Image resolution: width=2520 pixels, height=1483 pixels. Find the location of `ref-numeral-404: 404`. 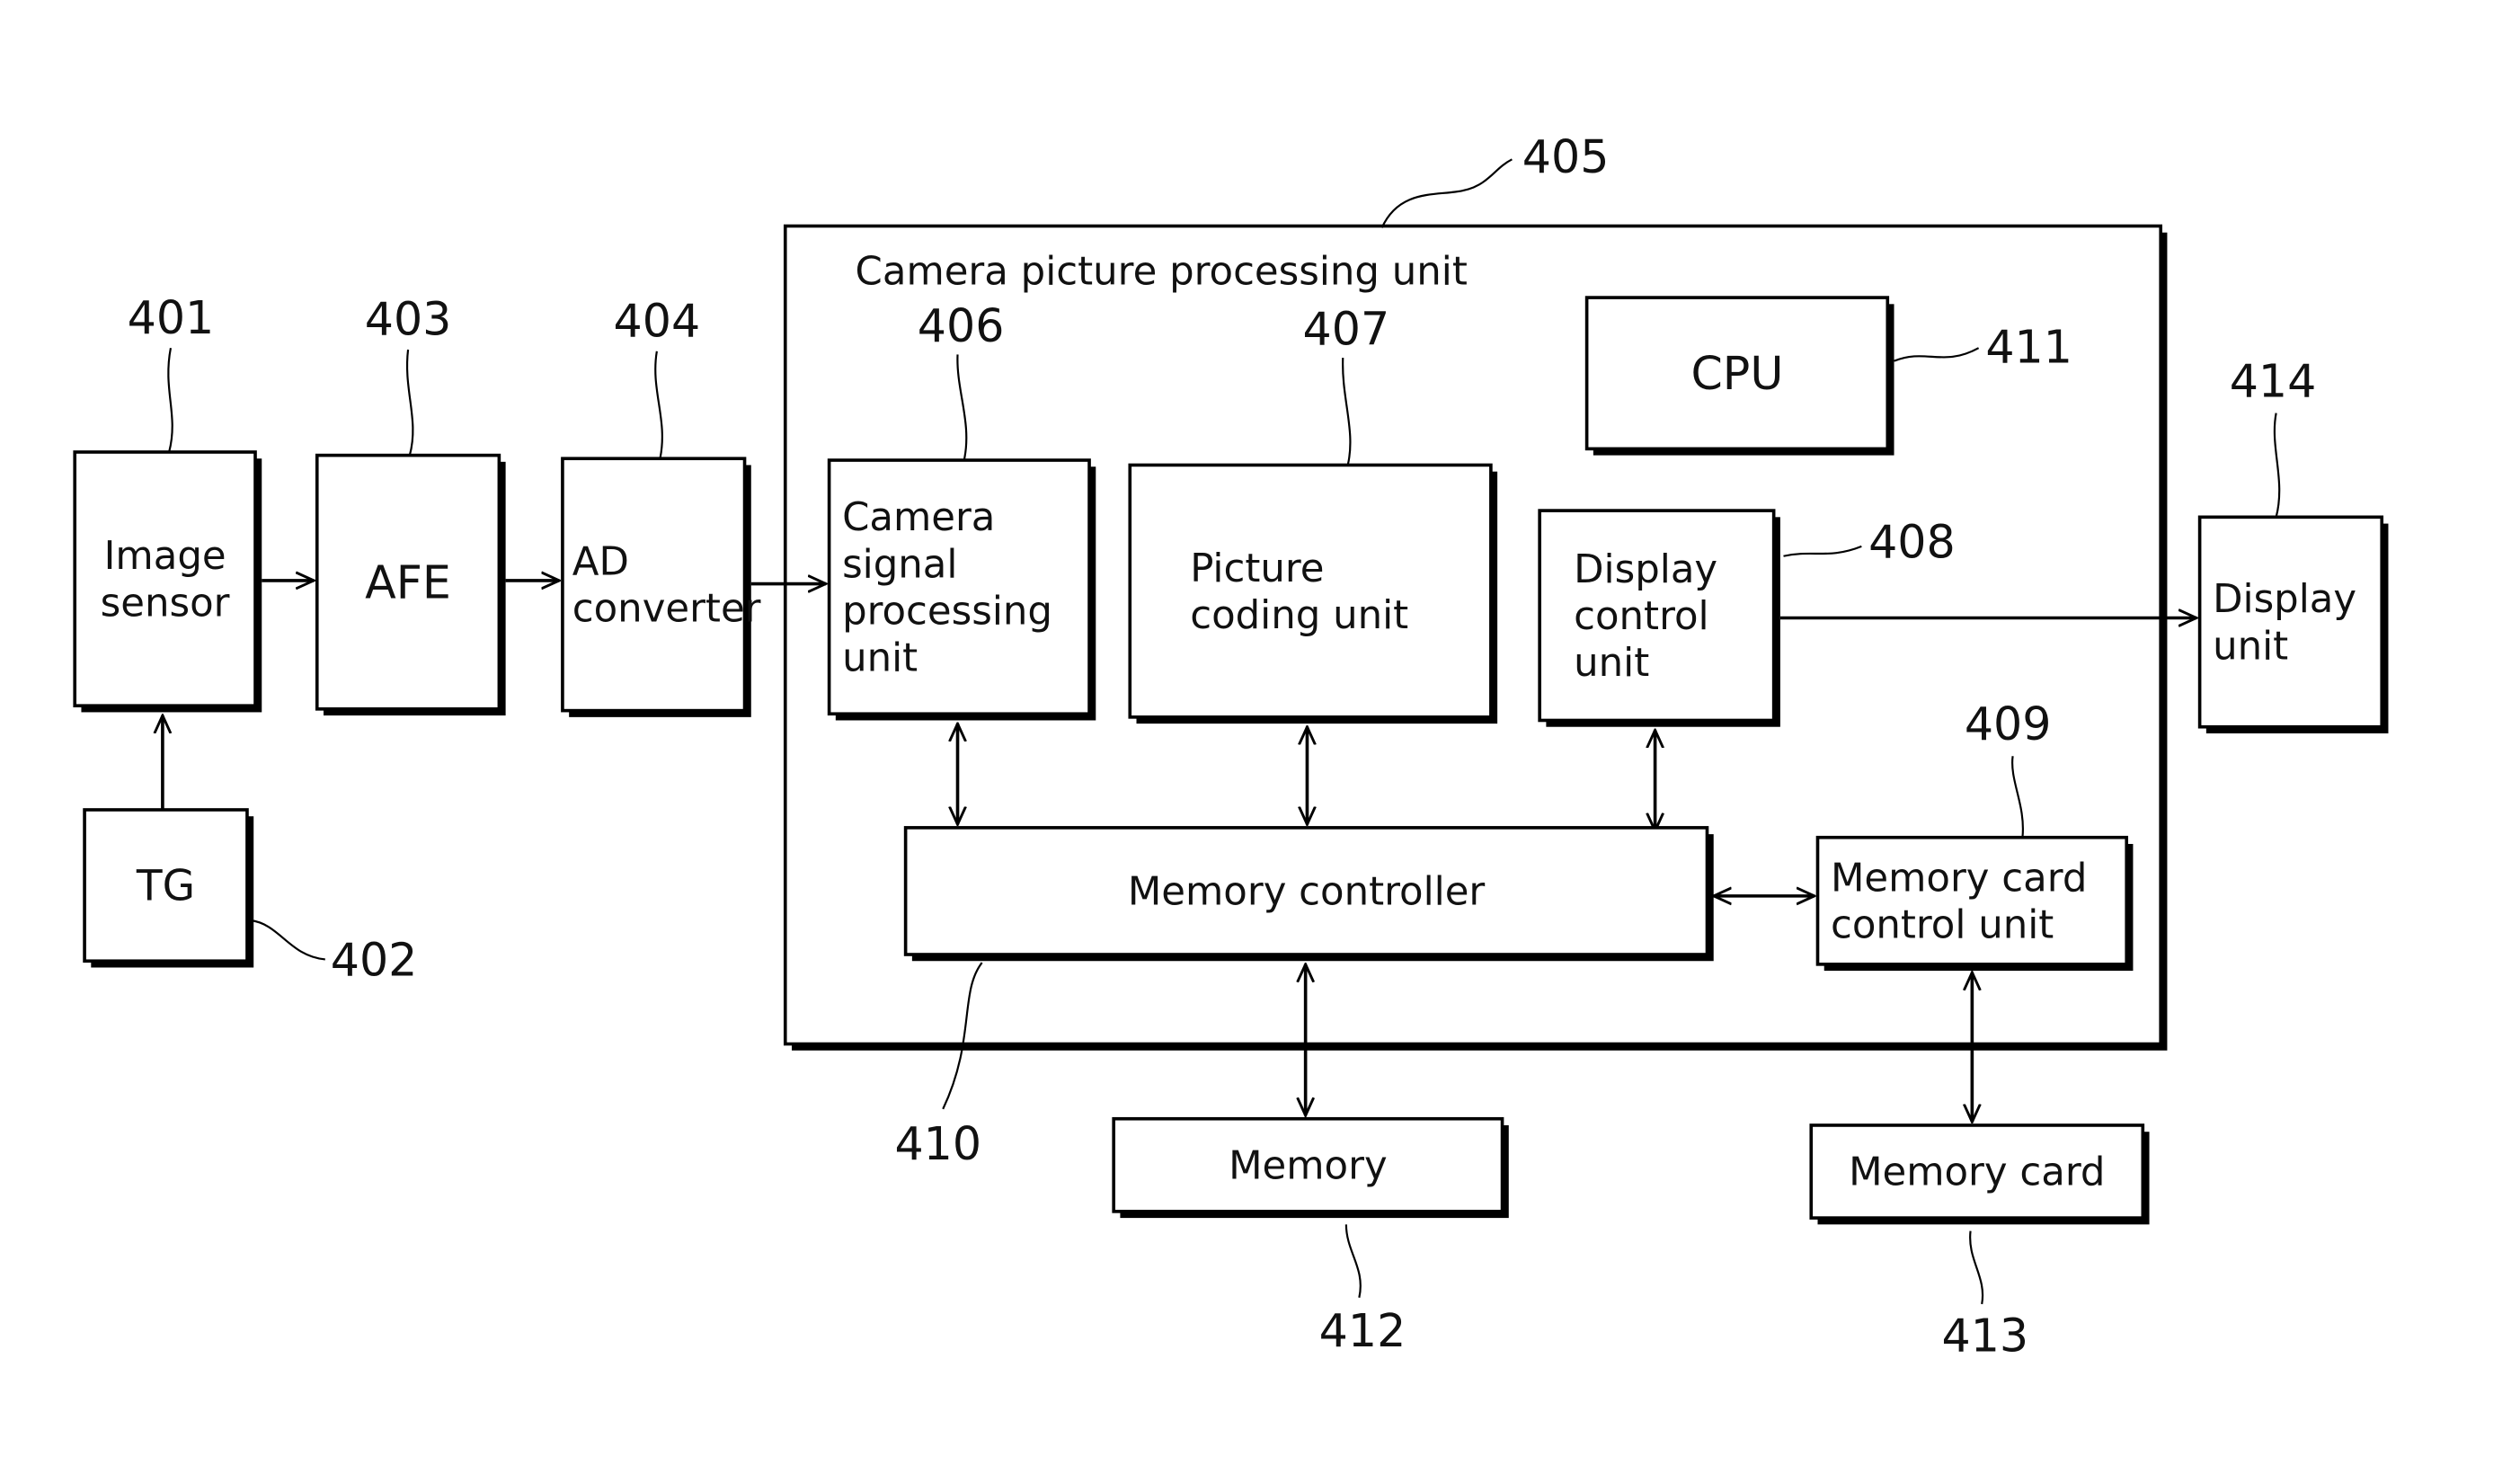

ref-numeral-404: 404 is located at coordinates (657, 322).